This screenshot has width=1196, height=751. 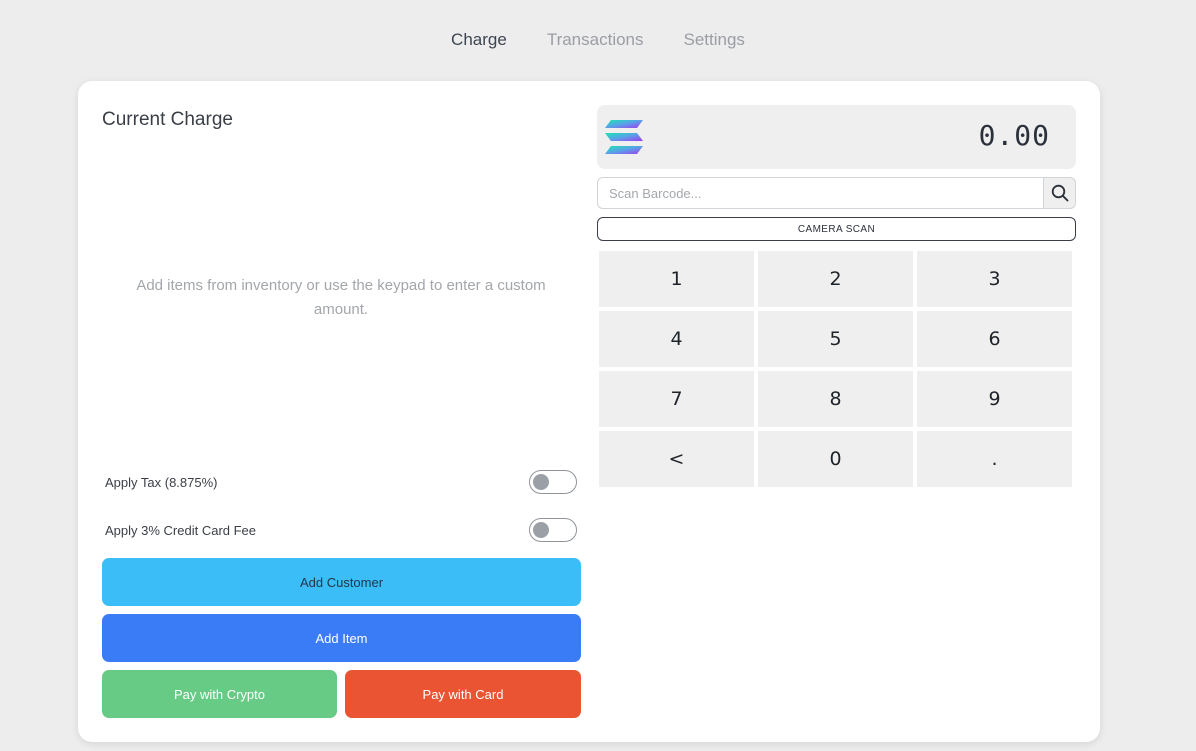 What do you see at coordinates (219, 694) in the screenshot?
I see `pay-with-crypto-button: Pay with Crypto` at bounding box center [219, 694].